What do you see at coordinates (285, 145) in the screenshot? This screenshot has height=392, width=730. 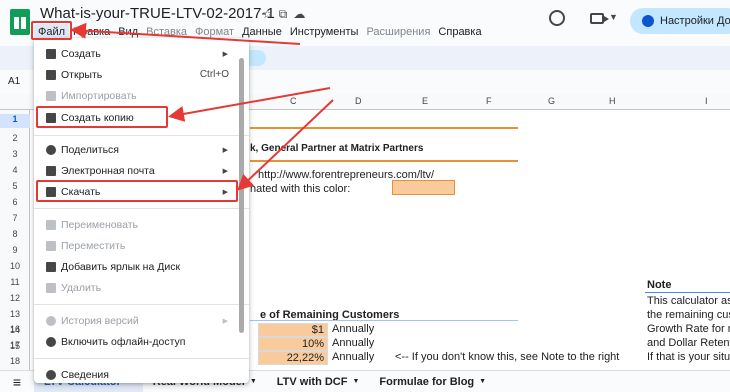 I see `arrow-to-download` at bounding box center [285, 145].